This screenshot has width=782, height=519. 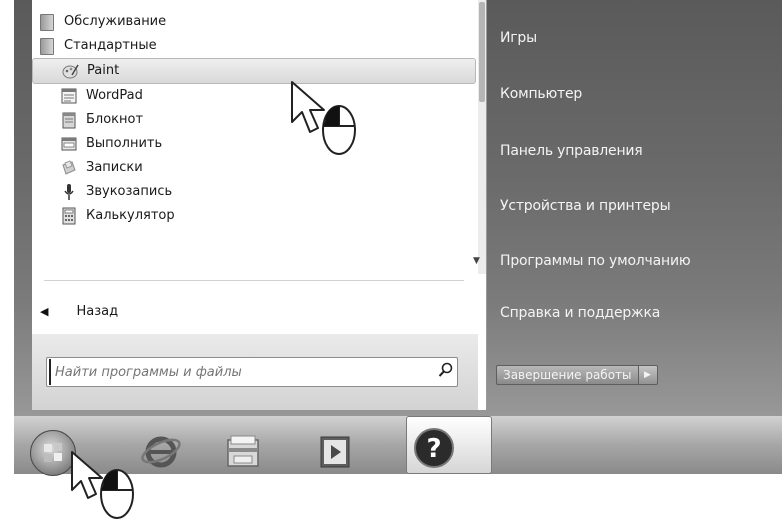 I want to click on sticky-notes-icon, so click(x=69, y=168).